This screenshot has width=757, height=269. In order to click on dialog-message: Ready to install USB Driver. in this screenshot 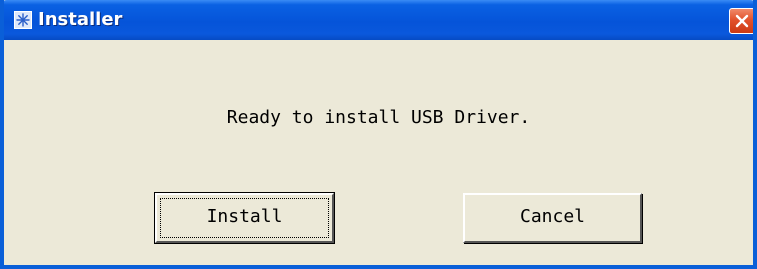, I will do `click(378, 117)`.